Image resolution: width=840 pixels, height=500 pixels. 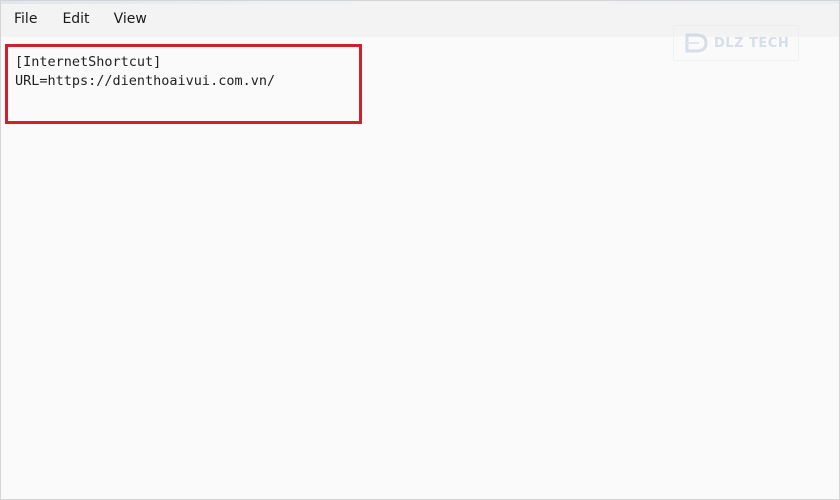 I want to click on watermark: DLZ TECH, so click(x=736, y=43).